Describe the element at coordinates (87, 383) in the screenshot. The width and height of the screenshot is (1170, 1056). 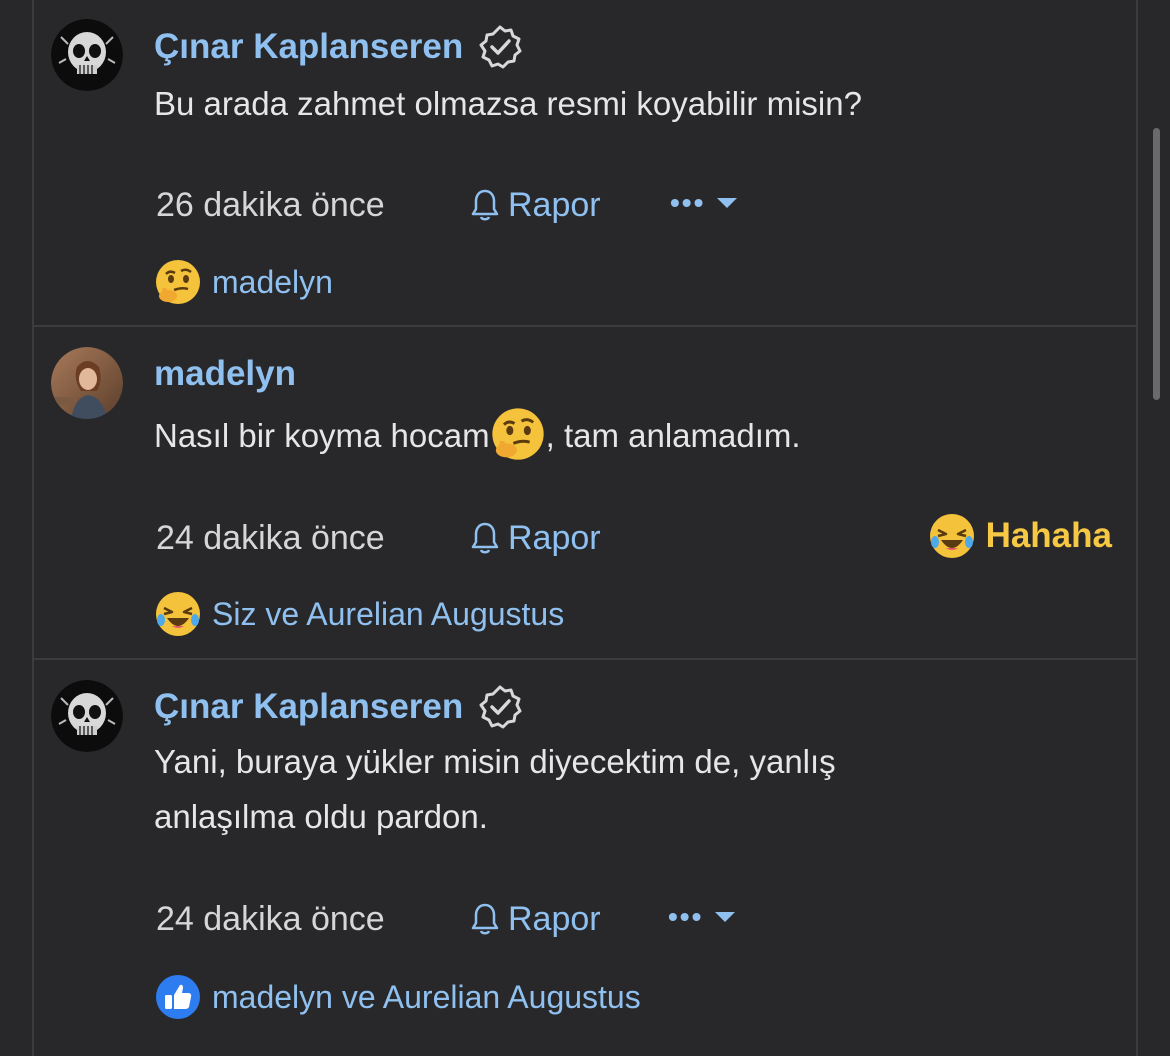
I see `woman-avatar` at that location.